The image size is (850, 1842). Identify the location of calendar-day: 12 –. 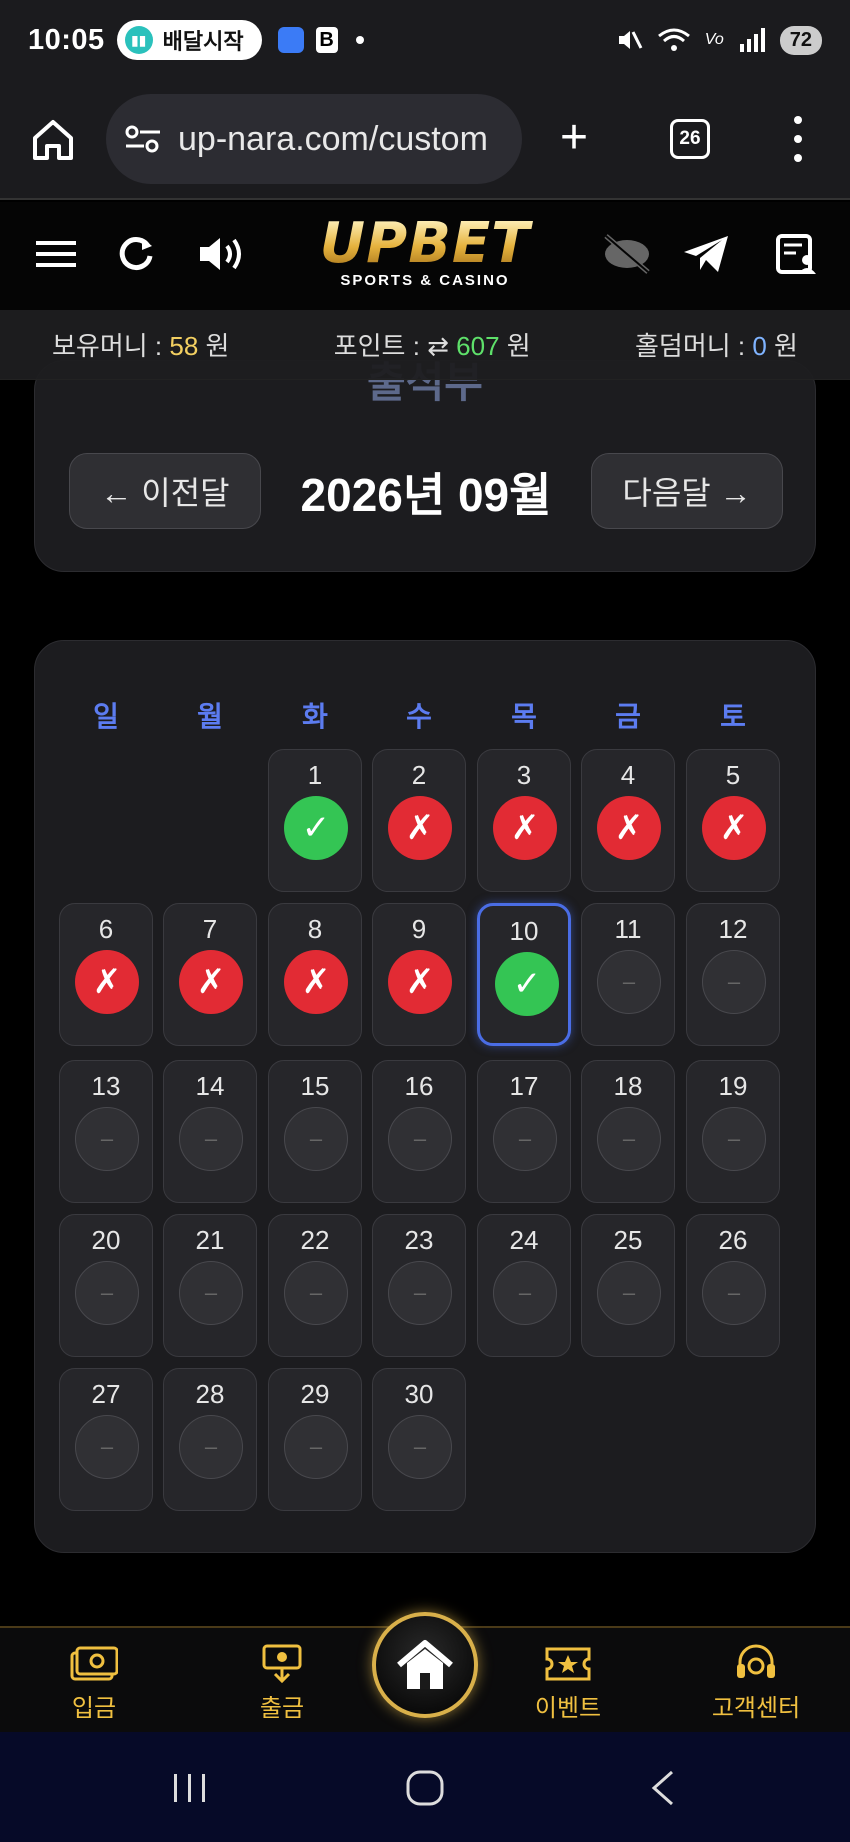
(733, 974).